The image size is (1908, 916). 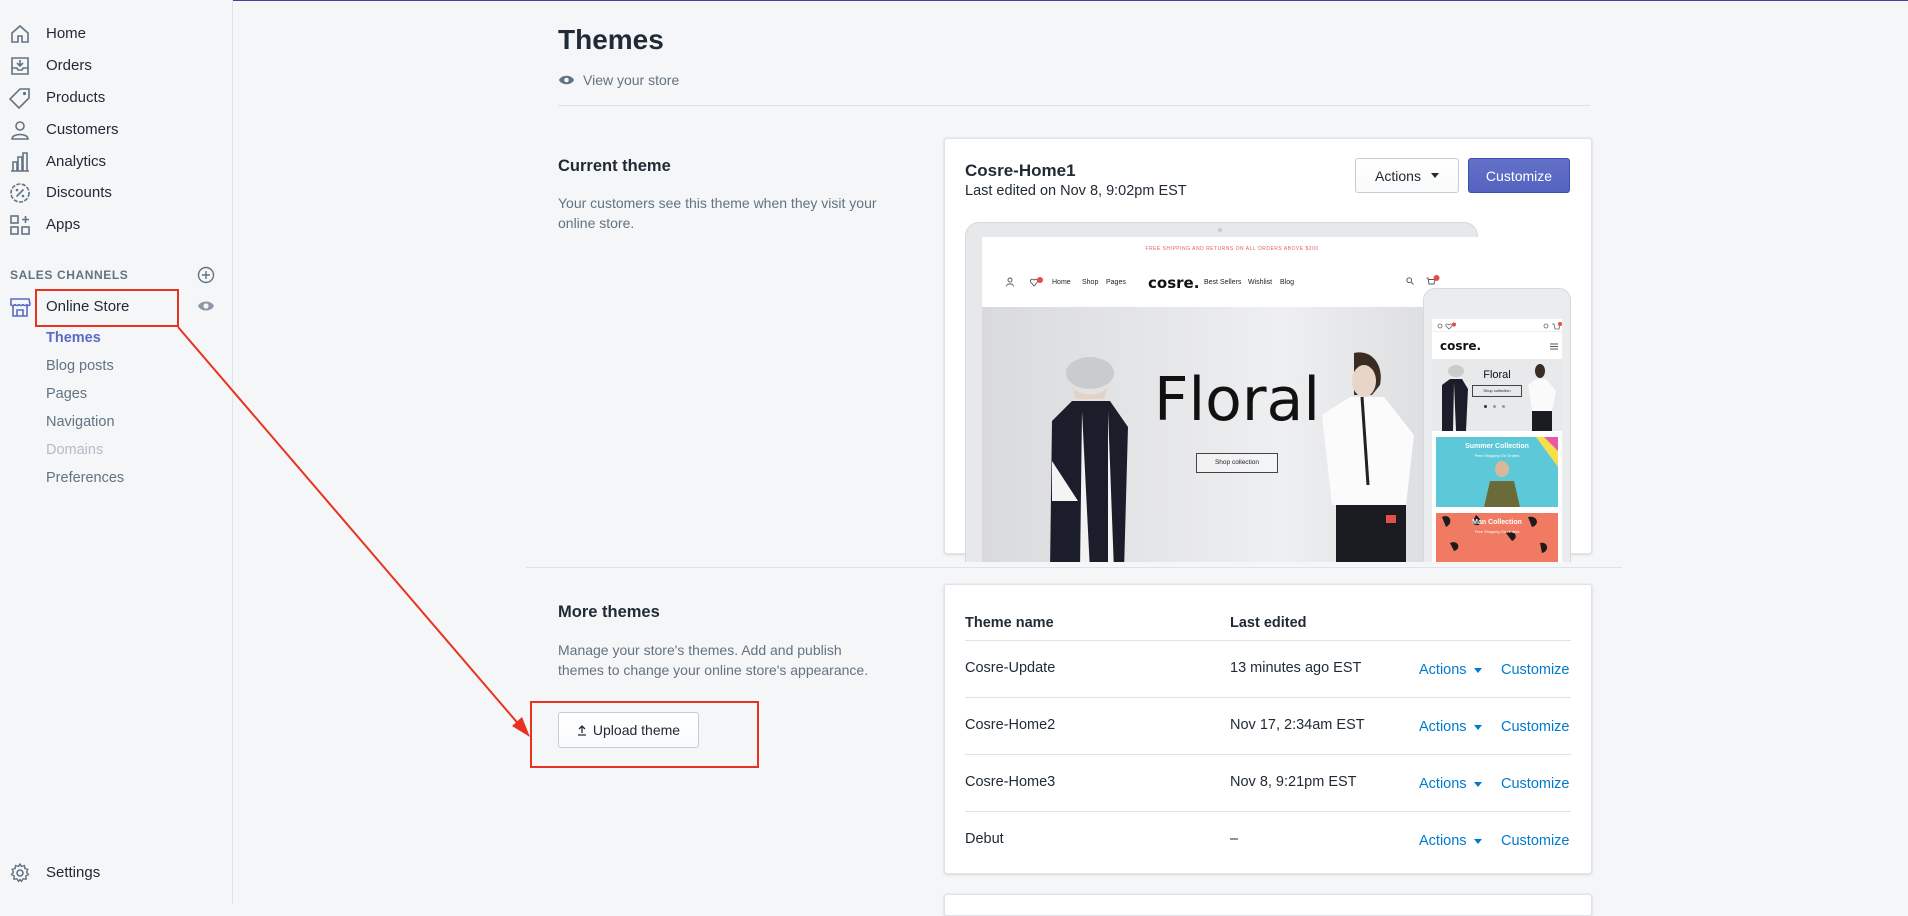 What do you see at coordinates (1497, 391) in the screenshot?
I see `phone-hero-button: Shop collection` at bounding box center [1497, 391].